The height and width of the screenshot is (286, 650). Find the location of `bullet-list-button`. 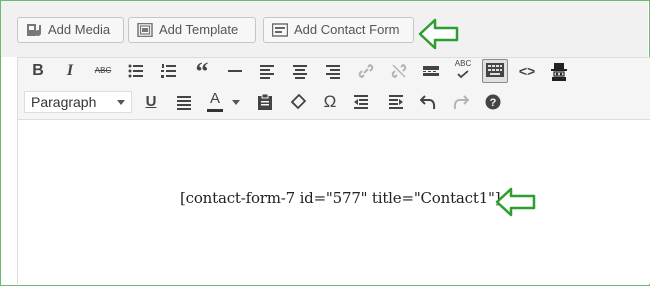

bullet-list-button is located at coordinates (136, 71).